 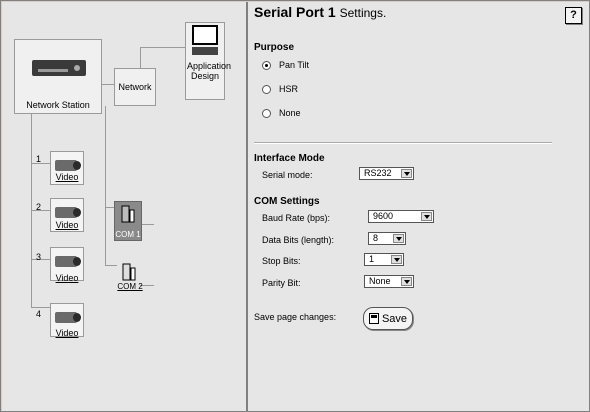 I want to click on data-bits-select: 8, so click(x=387, y=238).